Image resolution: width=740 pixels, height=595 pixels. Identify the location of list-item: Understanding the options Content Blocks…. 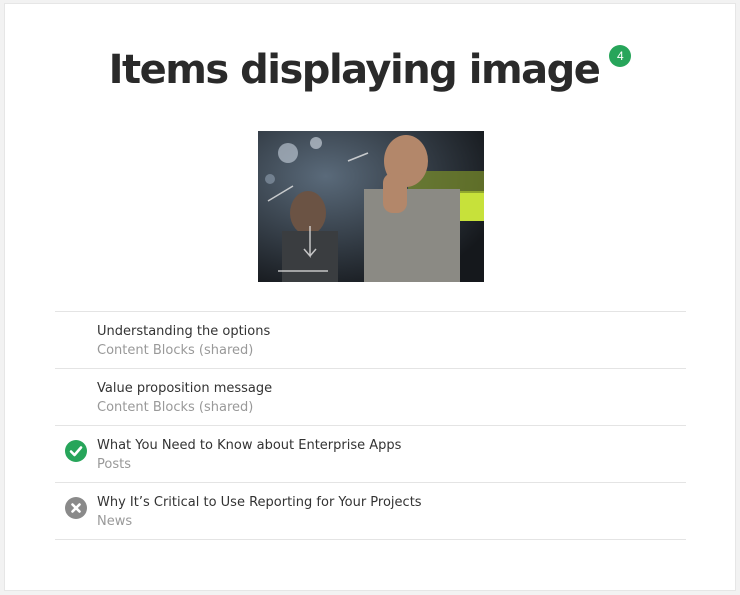
(370, 340).